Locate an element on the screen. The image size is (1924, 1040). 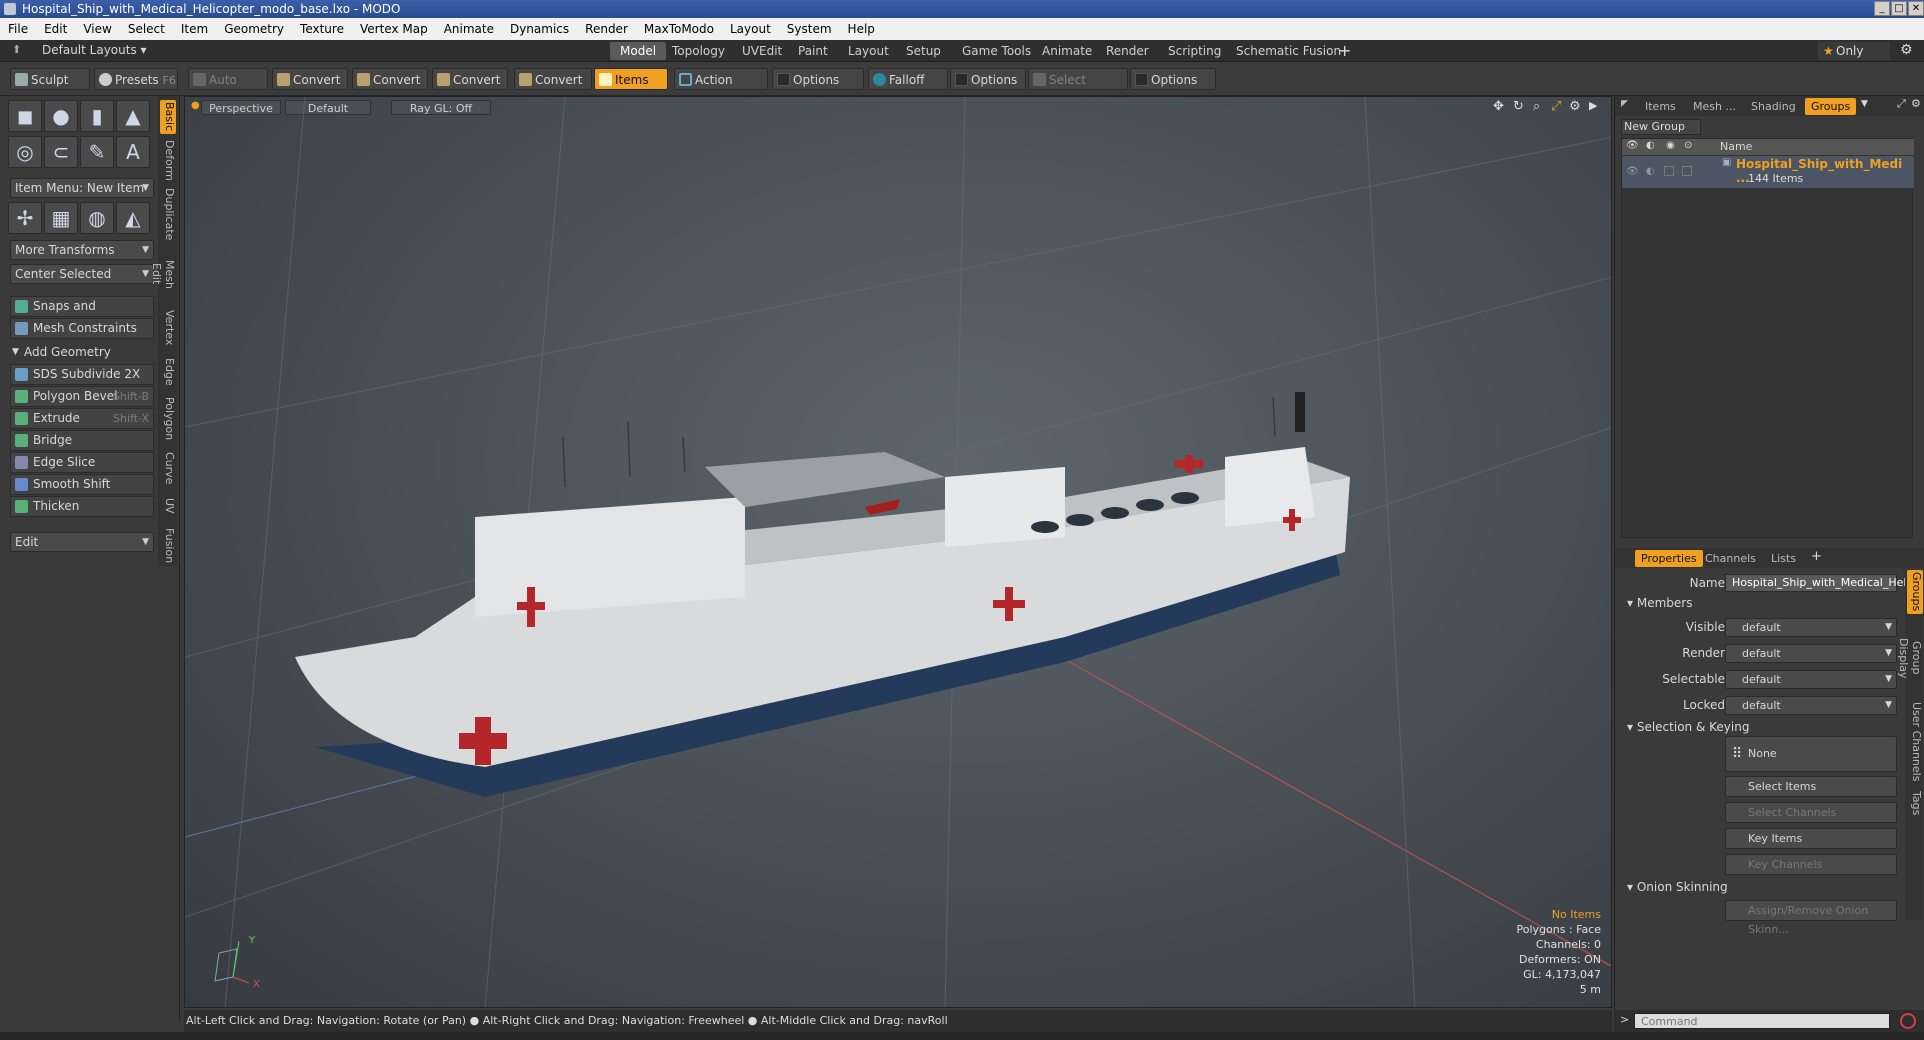
auto-select-button: Auto Select is located at coordinates (228, 88).